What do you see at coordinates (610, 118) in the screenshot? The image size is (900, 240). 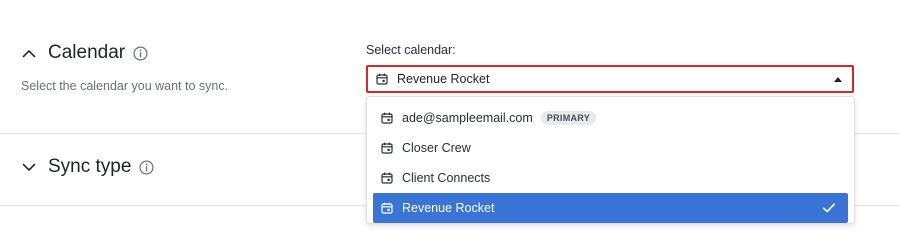 I see `calendar-option: ade@sampleemail.com PRIMARY` at bounding box center [610, 118].